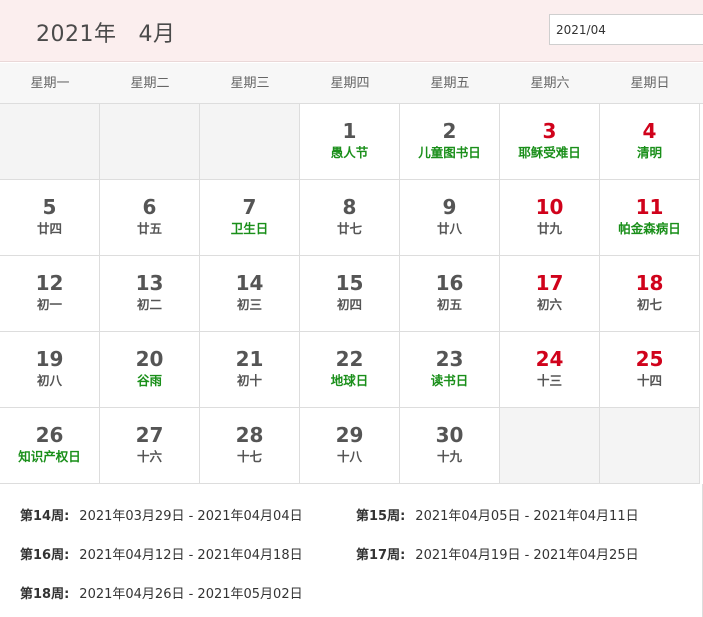 The height and width of the screenshot is (617, 703). Describe the element at coordinates (49, 304) in the screenshot. I see `lunar-date-label: 初一` at that location.